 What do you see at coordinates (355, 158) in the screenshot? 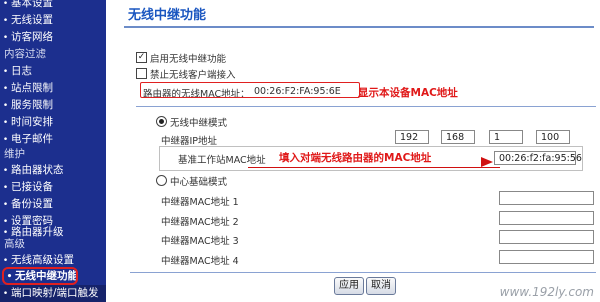
I see `annotation-fill-mac: 填入对端无线路由器的MAC地址` at bounding box center [355, 158].